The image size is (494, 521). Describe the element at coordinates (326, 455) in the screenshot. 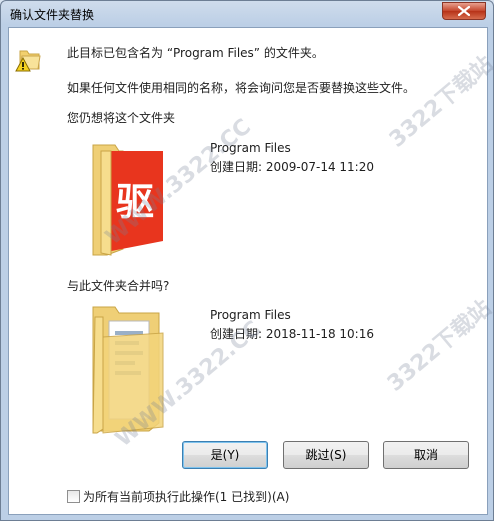

I see `skip-button: 跳过(S)` at that location.